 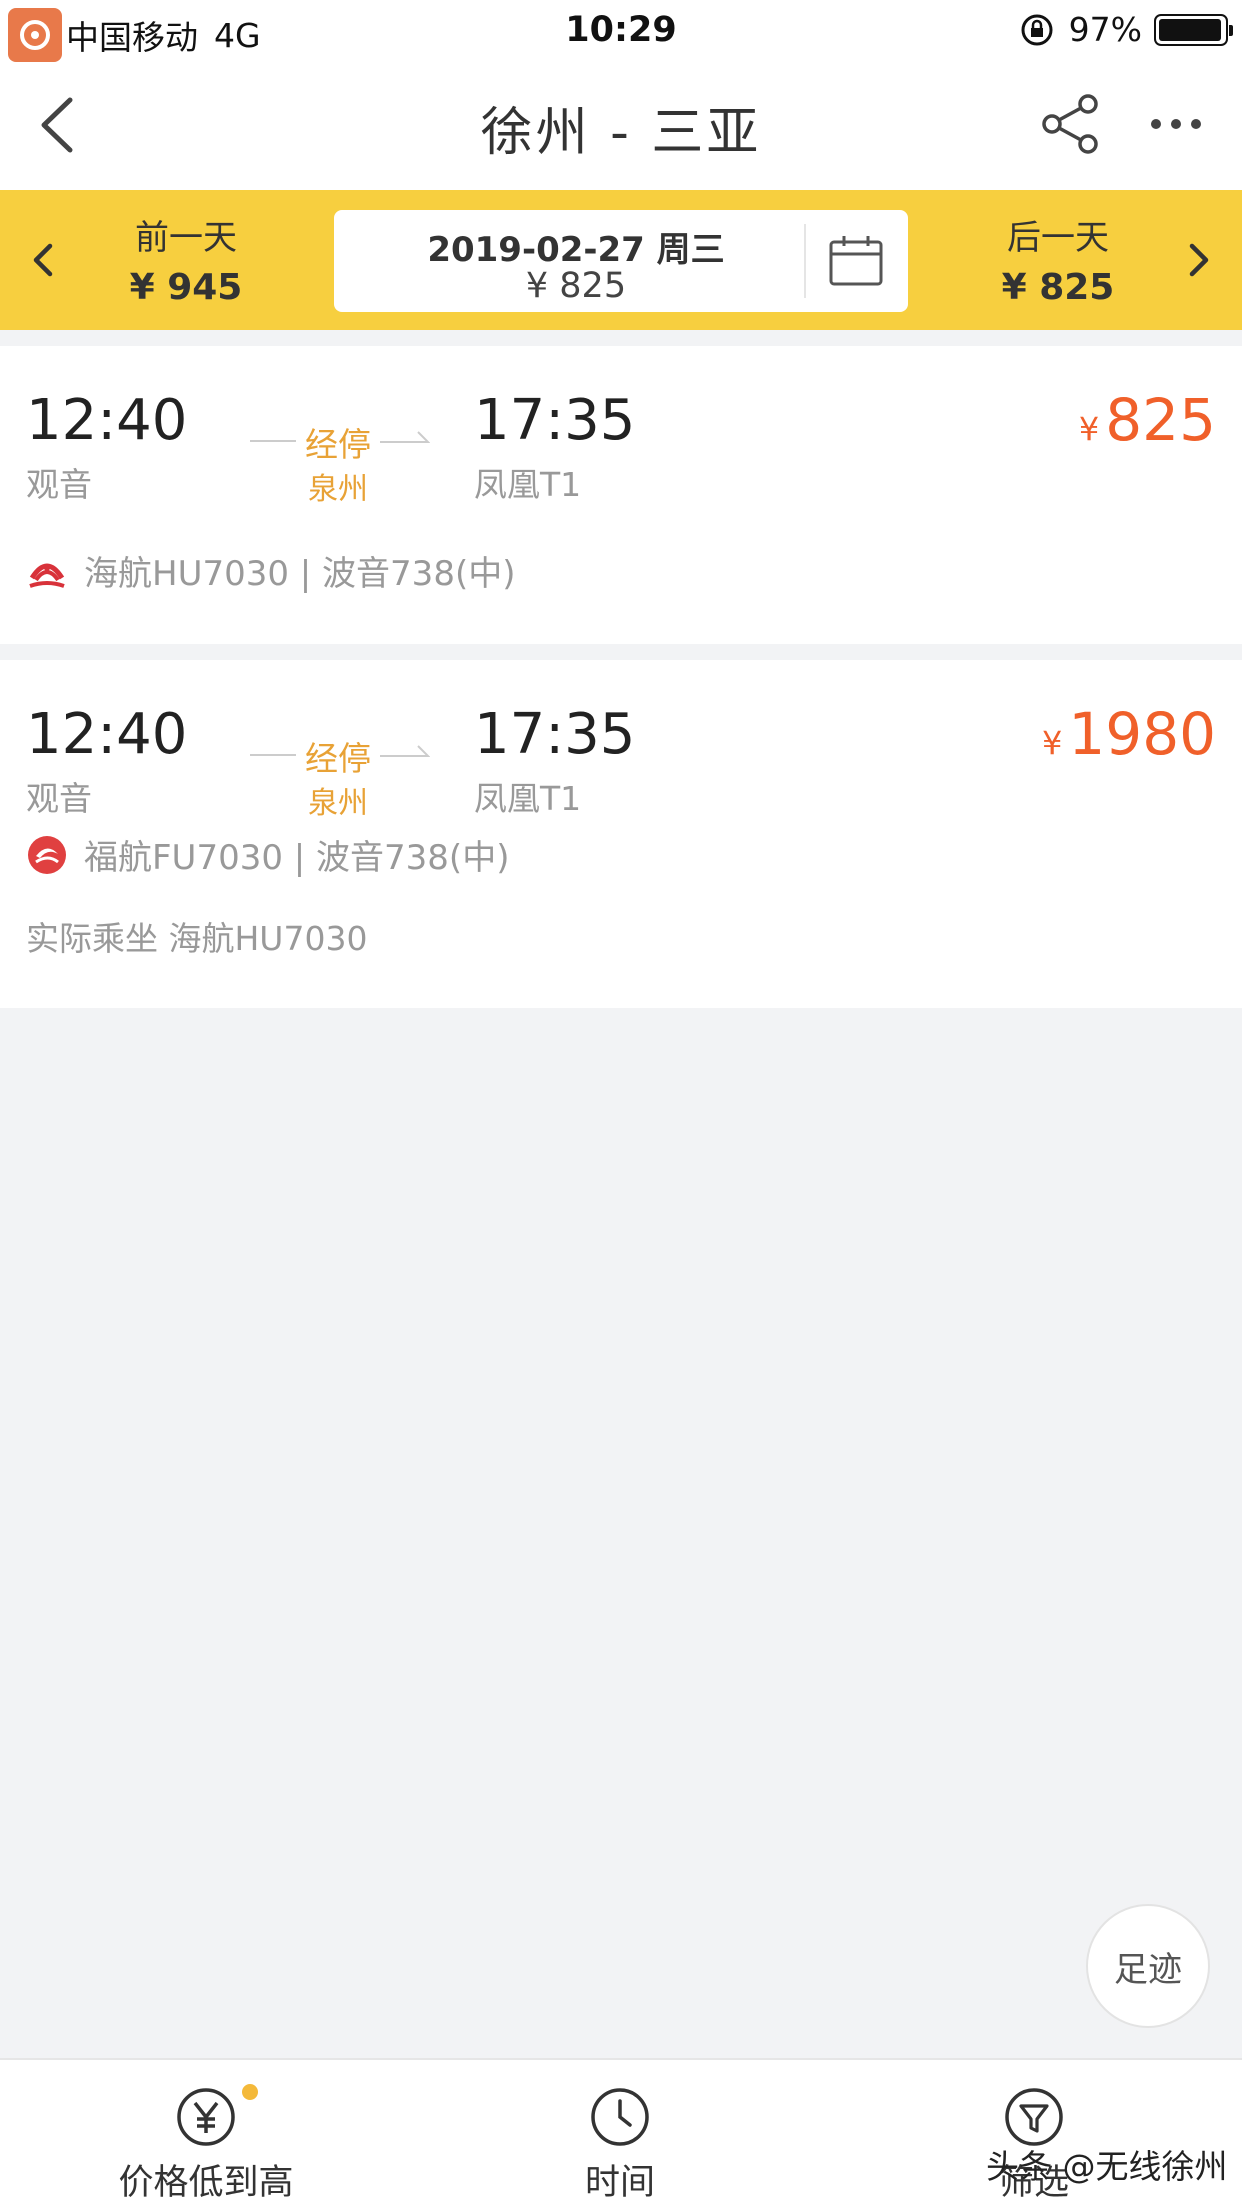 I want to click on date-selector-bar: 前一天 ¥ 945 2019-02-27 周三 ¥ 825 后一天 ¥ 825, so click(x=621, y=260).